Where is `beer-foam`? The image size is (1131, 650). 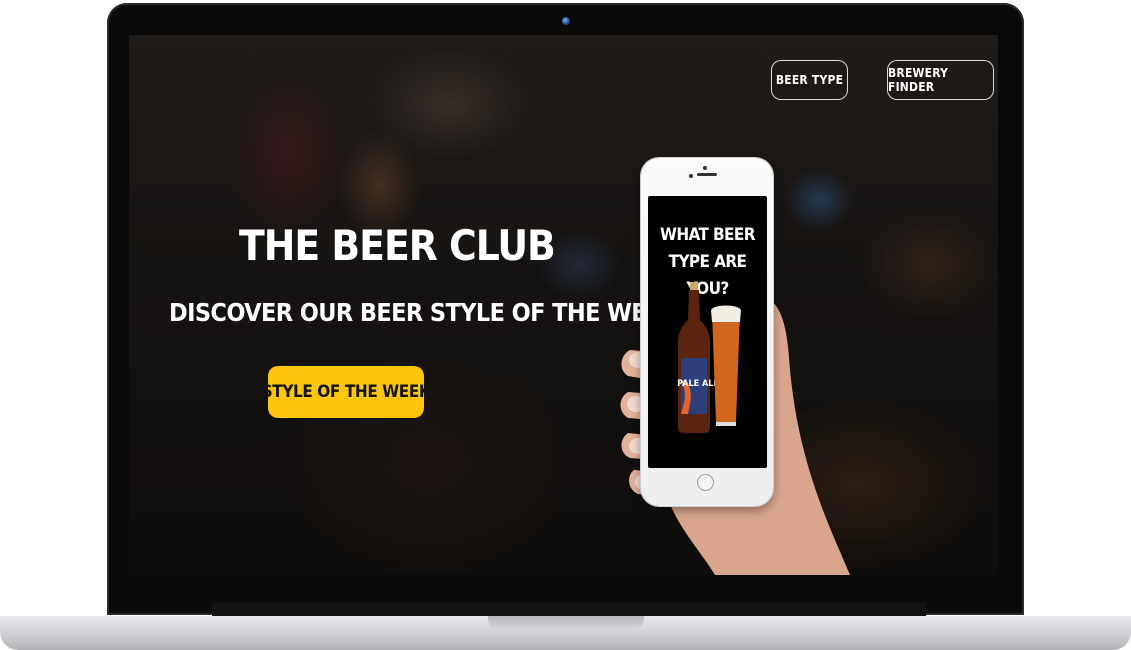 beer-foam is located at coordinates (726, 313).